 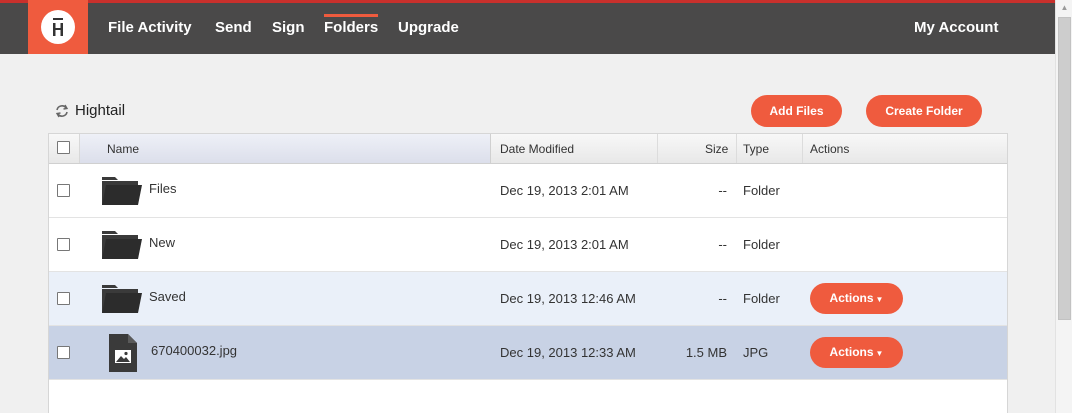 I want to click on file-date: Dec 19, 2013 12:46 AM, so click(x=568, y=298).